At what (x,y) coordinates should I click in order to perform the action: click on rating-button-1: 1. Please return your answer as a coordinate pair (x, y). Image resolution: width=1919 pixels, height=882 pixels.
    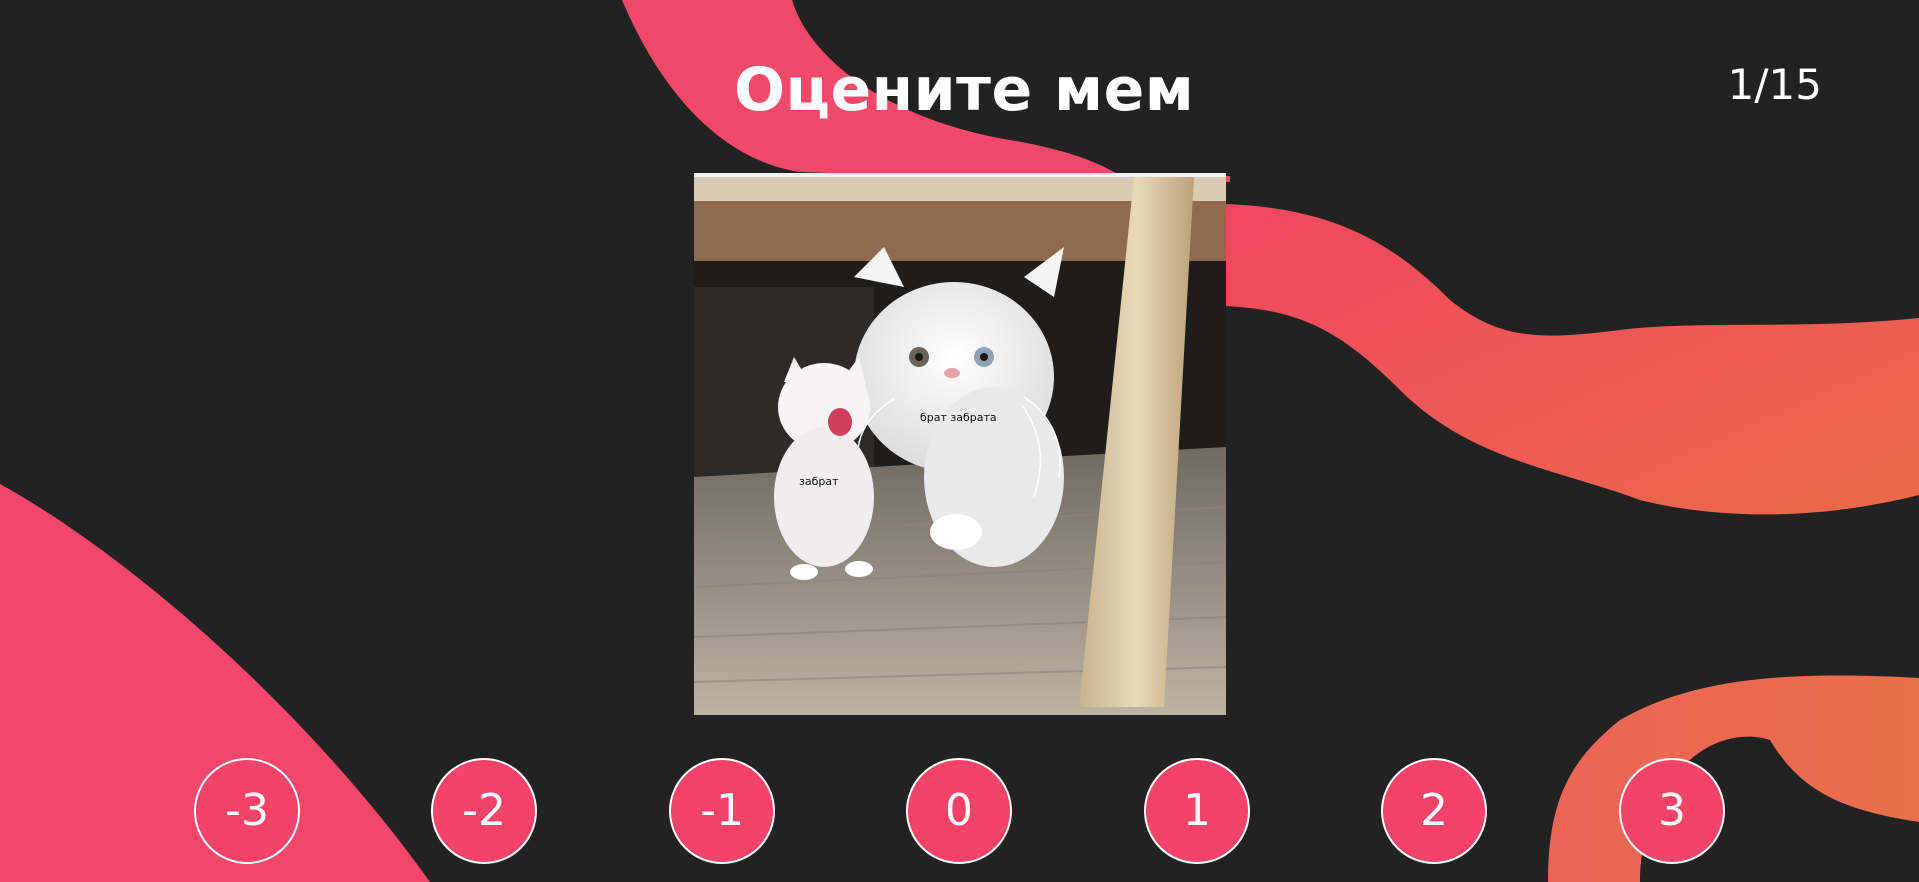
    Looking at the image, I should click on (1197, 811).